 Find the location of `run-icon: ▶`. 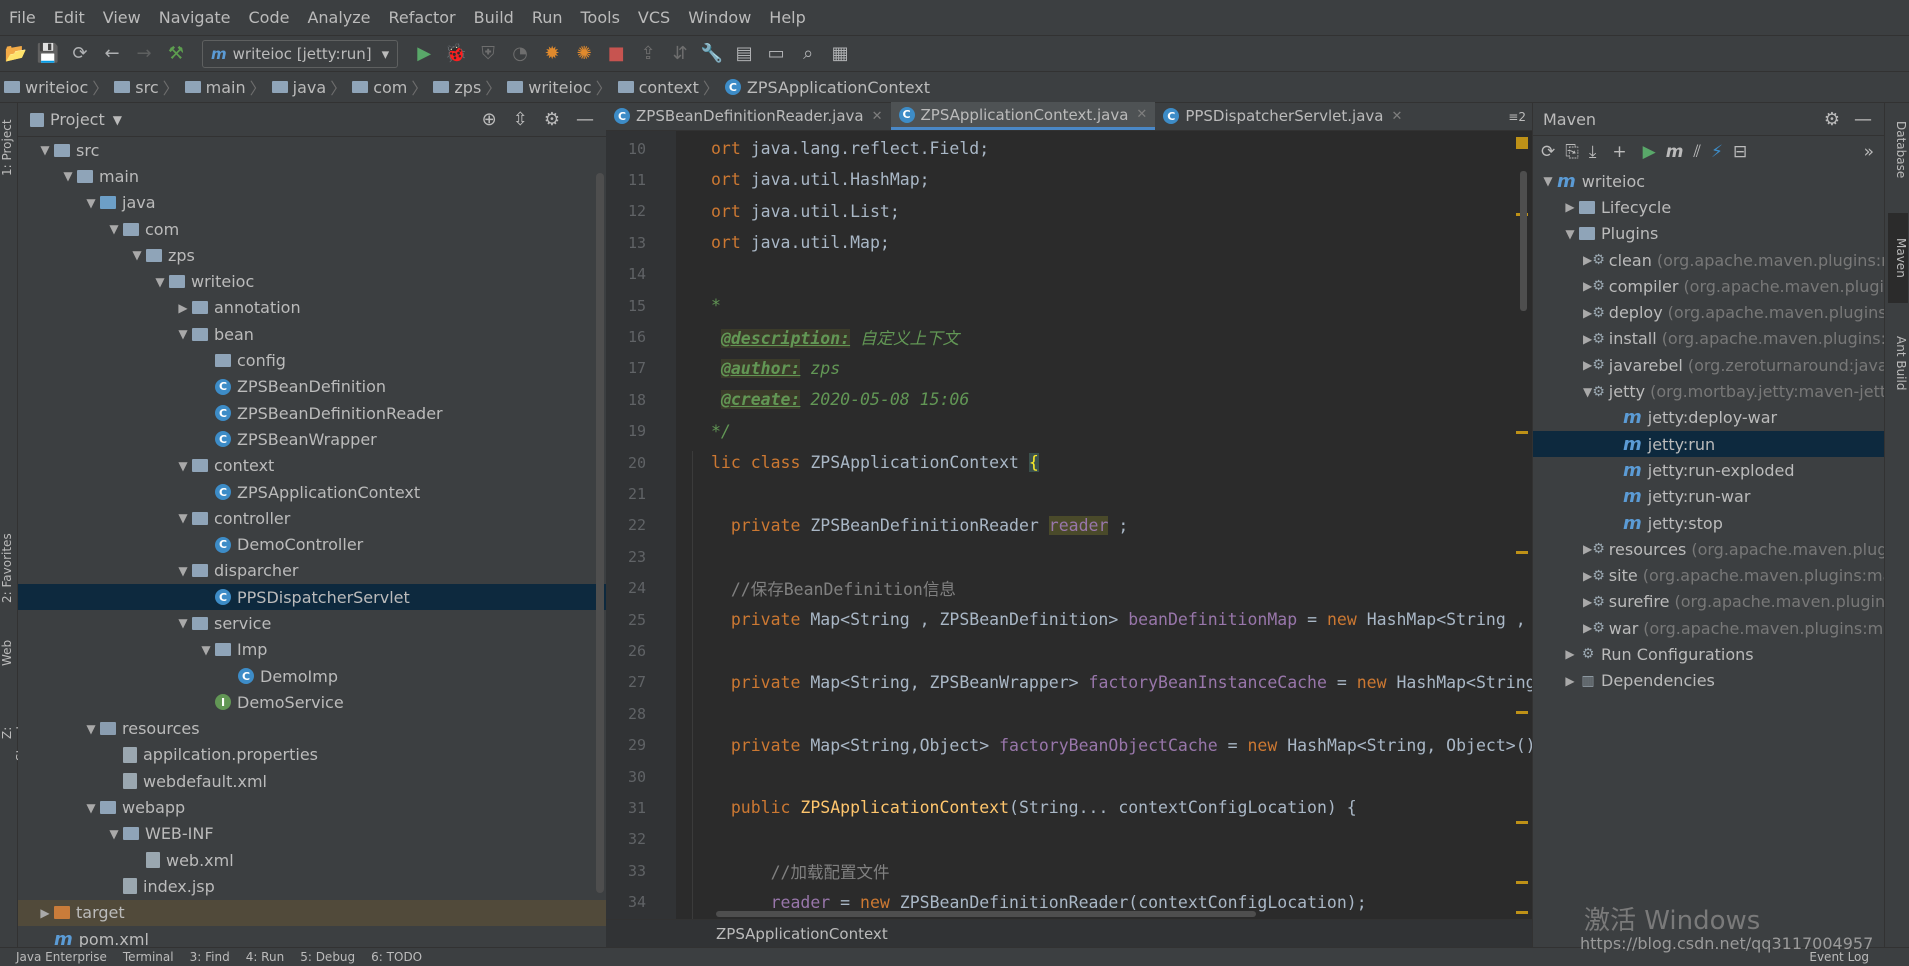

run-icon: ▶ is located at coordinates (1649, 152).